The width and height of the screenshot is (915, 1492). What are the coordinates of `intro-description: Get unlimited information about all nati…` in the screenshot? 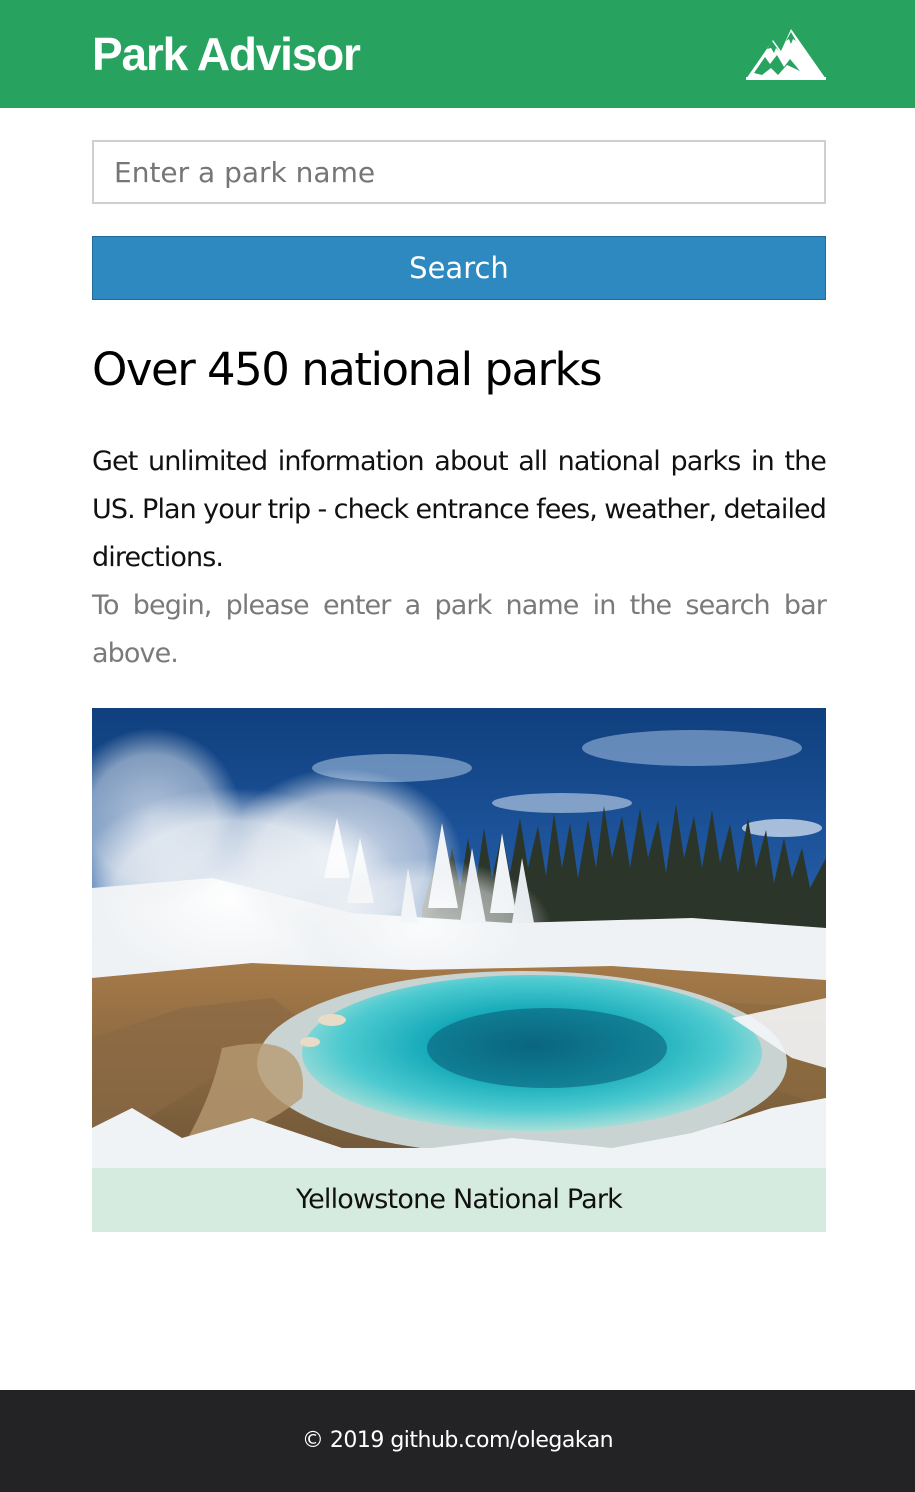 It's located at (459, 509).